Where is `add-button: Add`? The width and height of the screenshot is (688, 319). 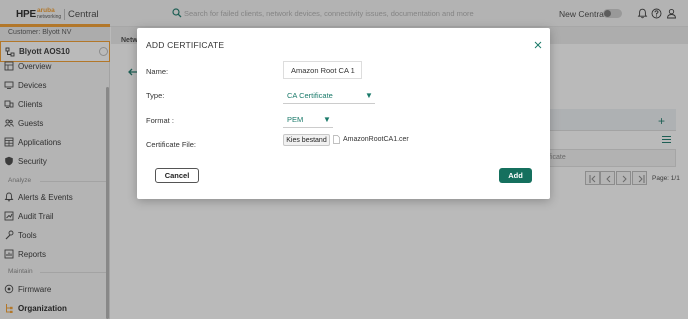
add-button: Add is located at coordinates (515, 175).